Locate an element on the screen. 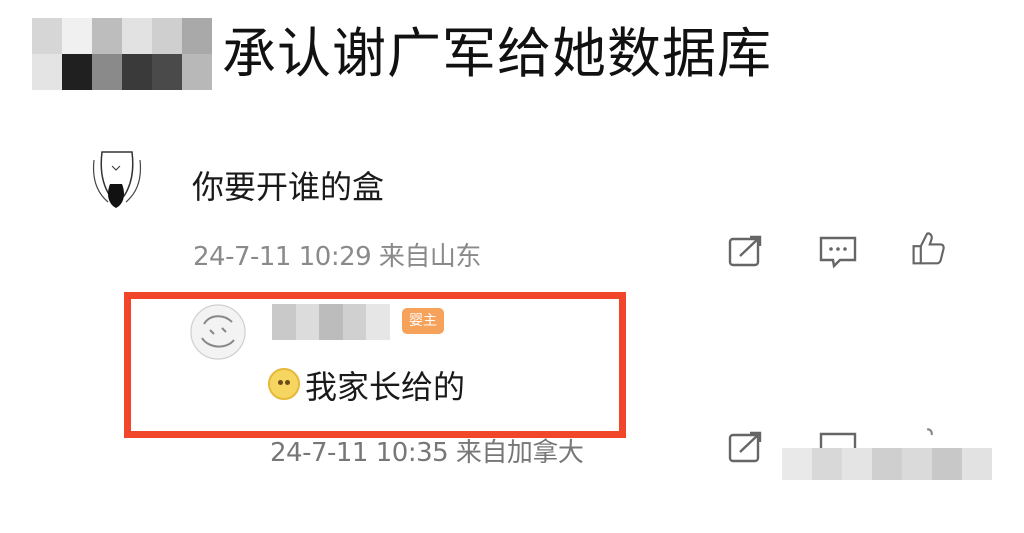 This screenshot has width=1024, height=533. like-icon is located at coordinates (928, 248).